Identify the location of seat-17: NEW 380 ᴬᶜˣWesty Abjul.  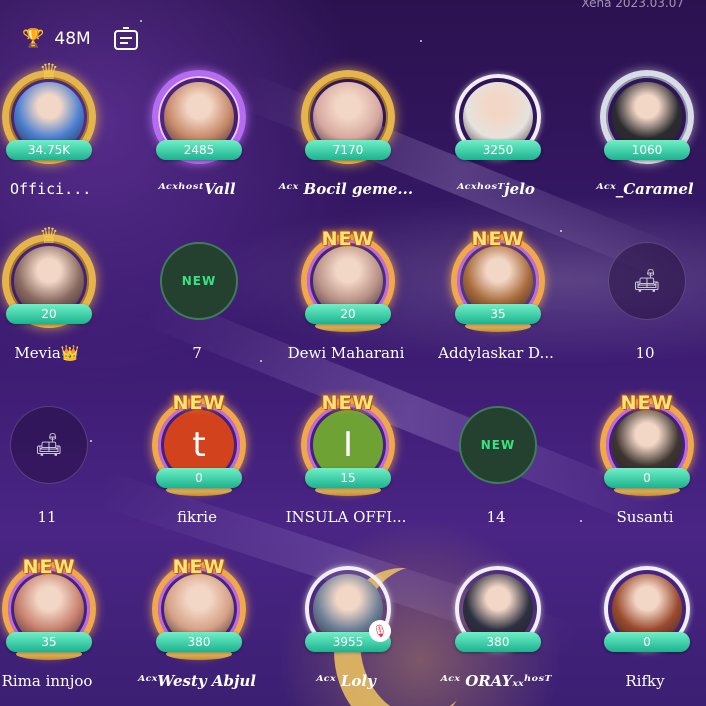
(197, 631).